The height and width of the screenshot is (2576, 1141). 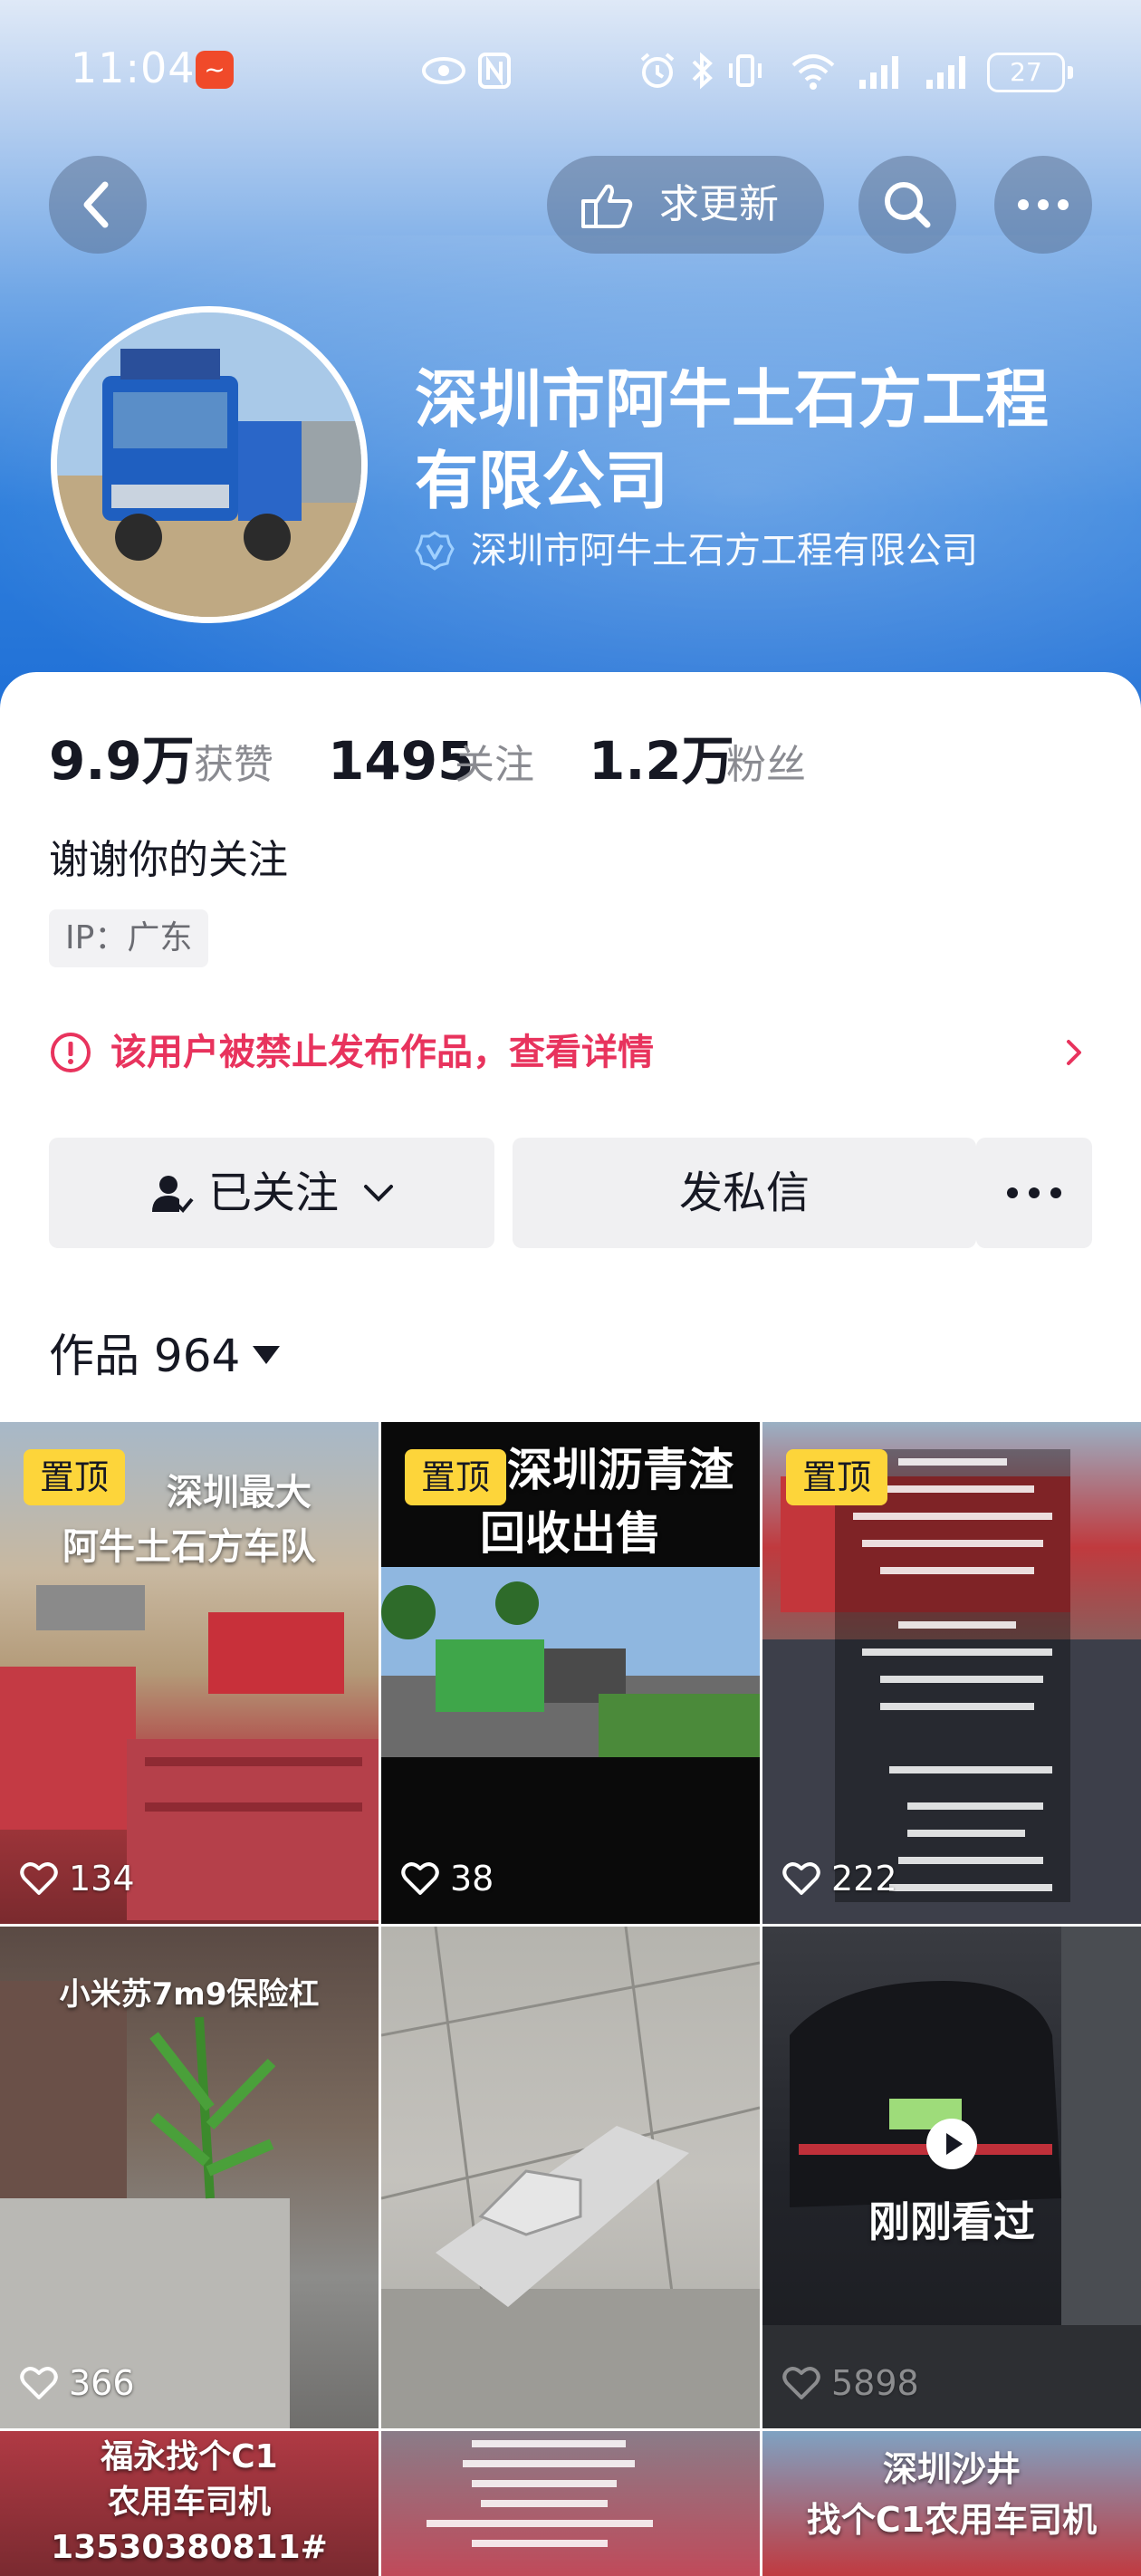 What do you see at coordinates (233, 765) in the screenshot?
I see `likes-label: 获赞` at bounding box center [233, 765].